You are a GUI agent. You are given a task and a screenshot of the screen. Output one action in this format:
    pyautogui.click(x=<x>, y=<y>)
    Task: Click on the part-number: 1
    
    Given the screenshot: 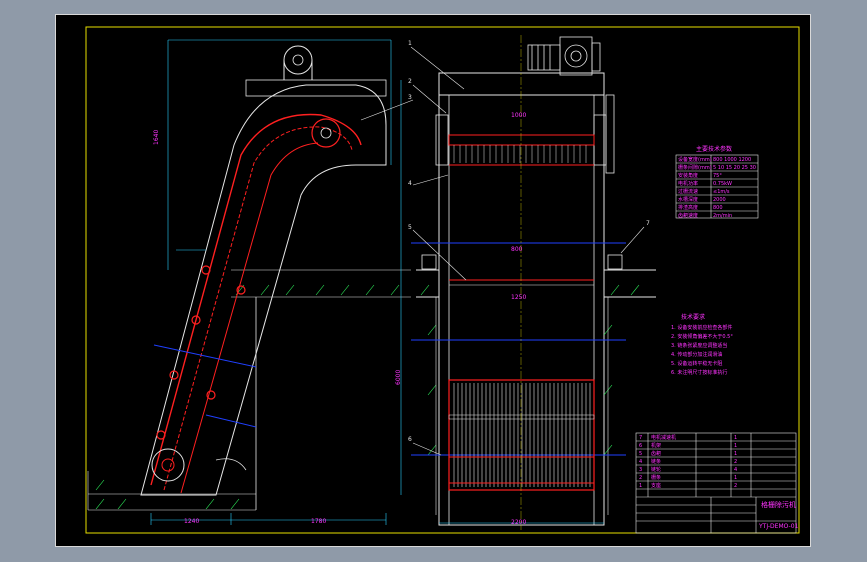 What is the action you would take?
    pyautogui.click(x=641, y=486)
    